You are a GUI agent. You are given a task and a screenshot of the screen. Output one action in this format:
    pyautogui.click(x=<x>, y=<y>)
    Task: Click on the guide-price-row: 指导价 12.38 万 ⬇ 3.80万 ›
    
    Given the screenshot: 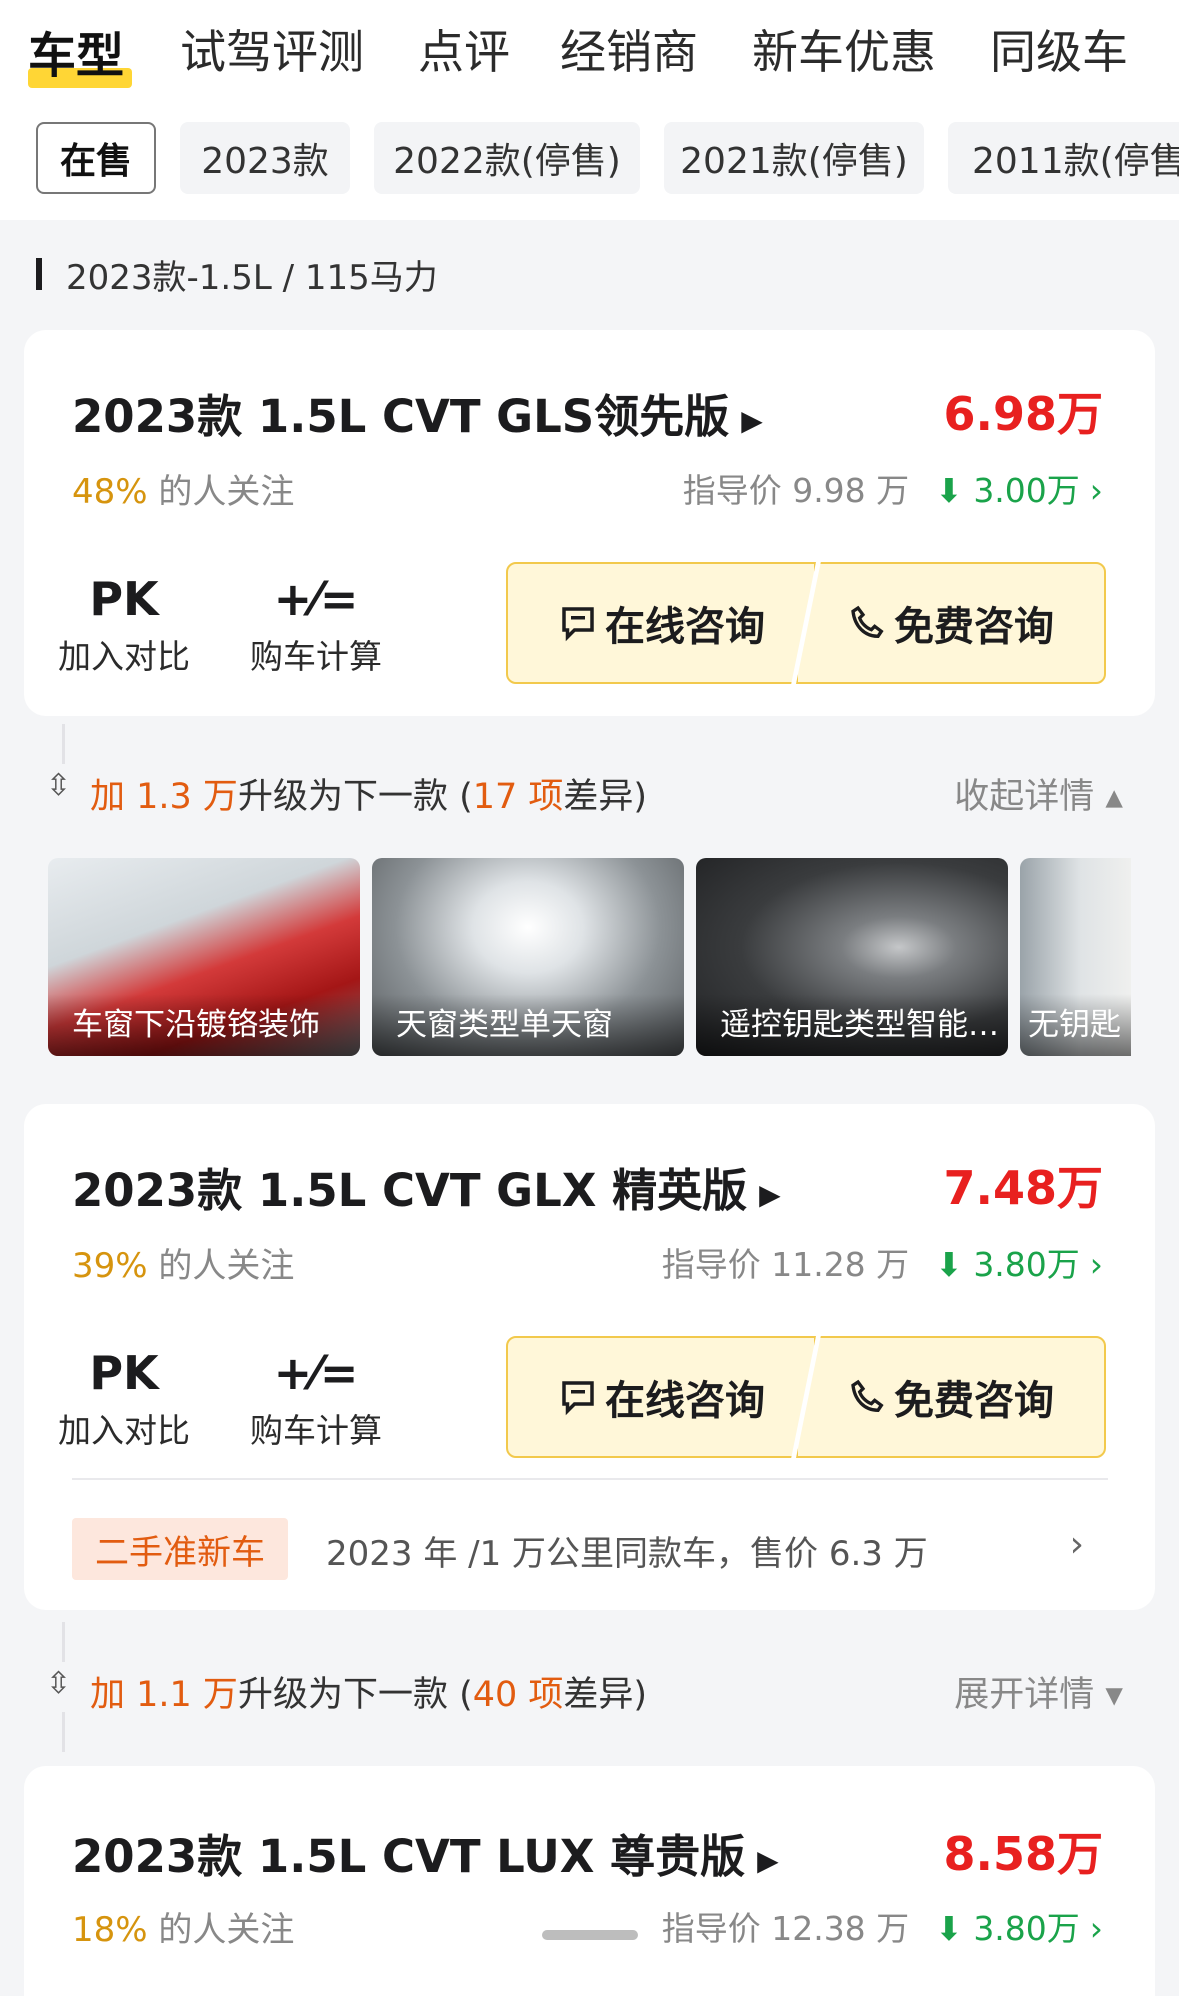 What is the action you would take?
    pyautogui.click(x=882, y=1926)
    